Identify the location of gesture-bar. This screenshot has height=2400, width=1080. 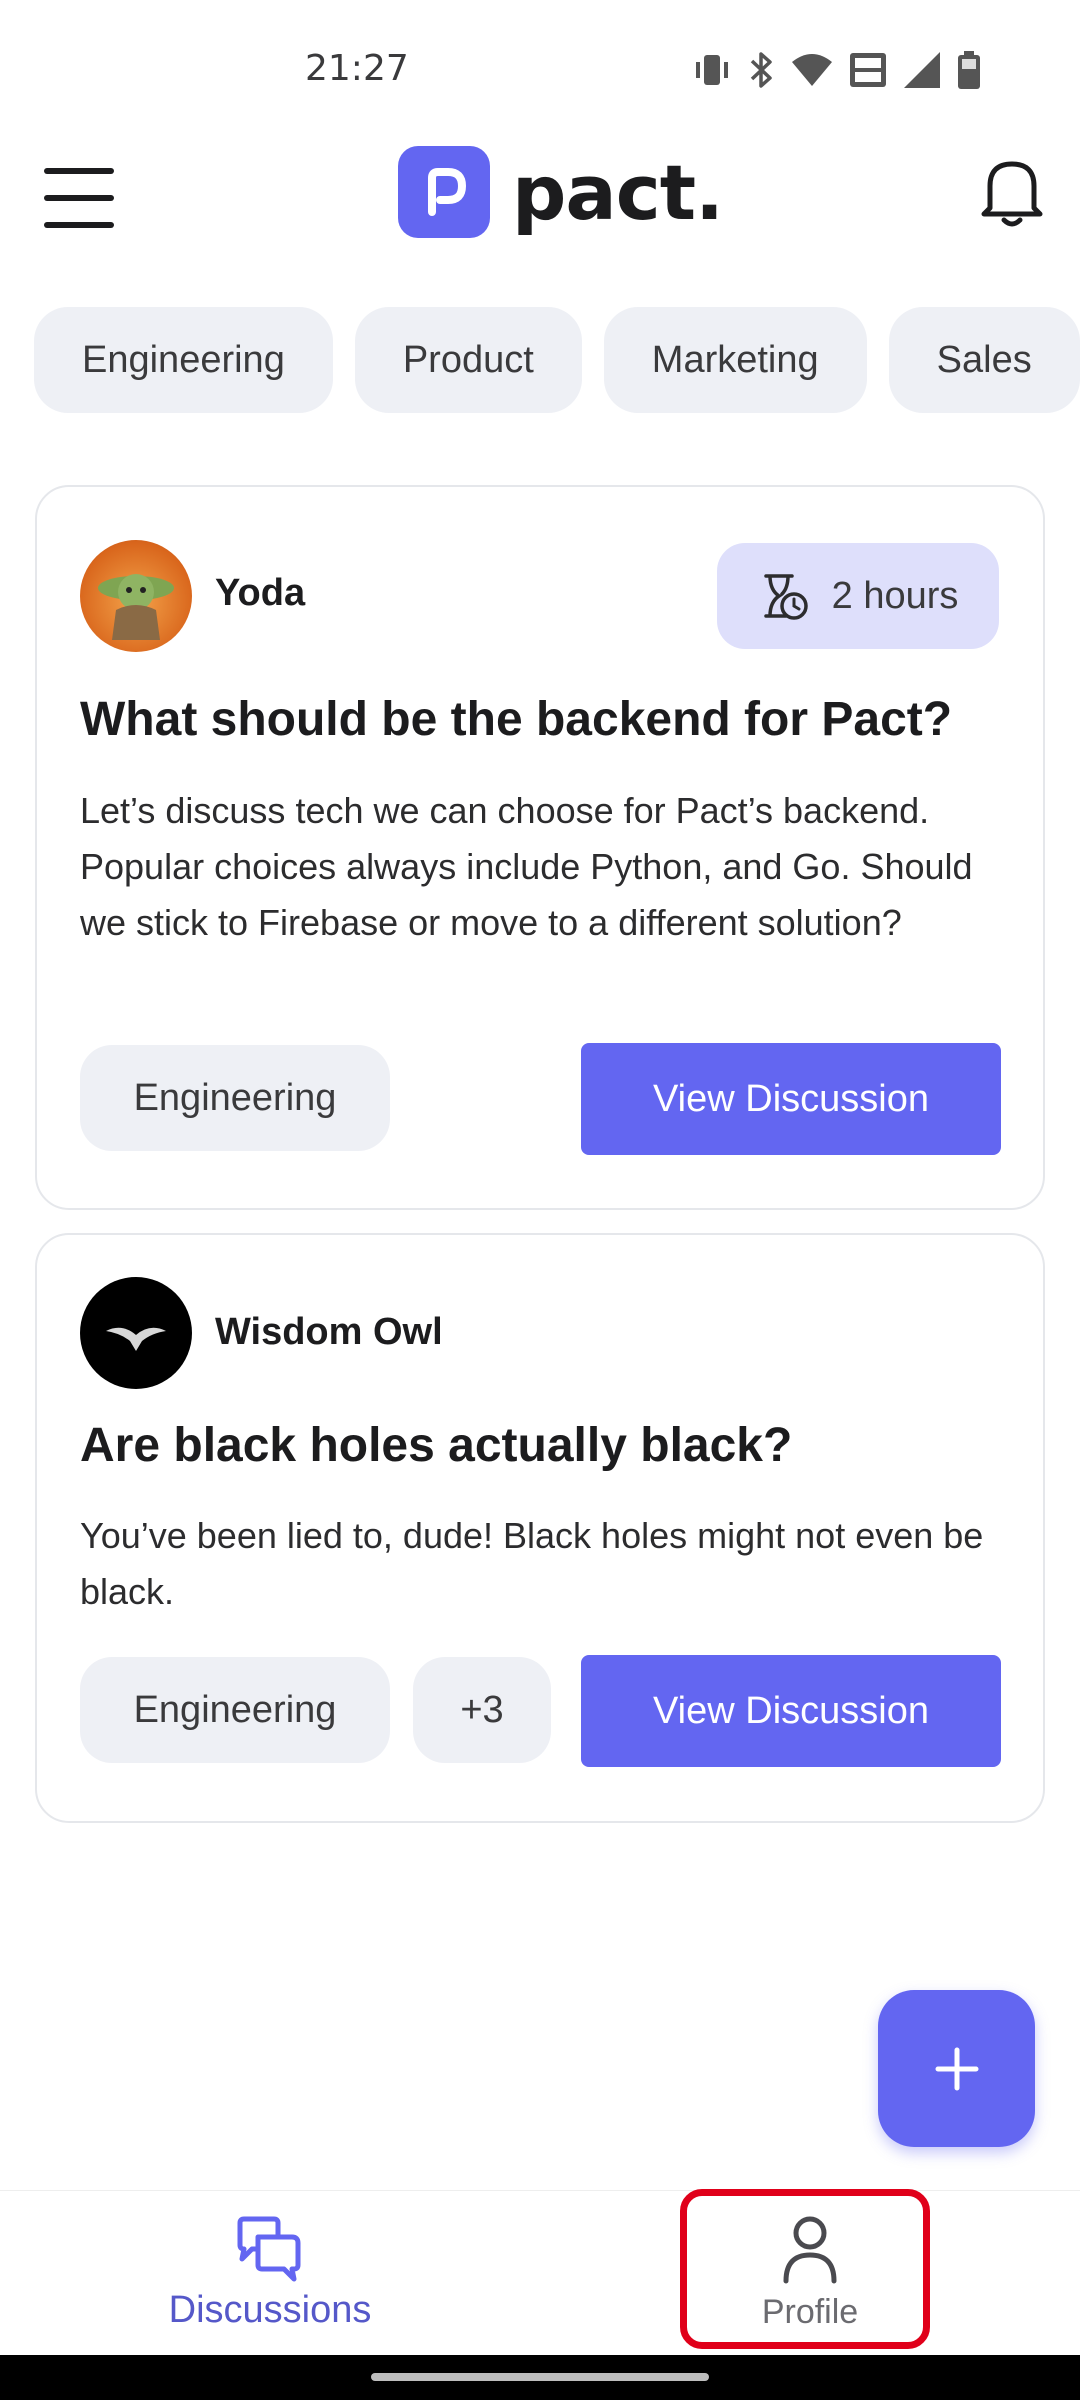
(540, 2377).